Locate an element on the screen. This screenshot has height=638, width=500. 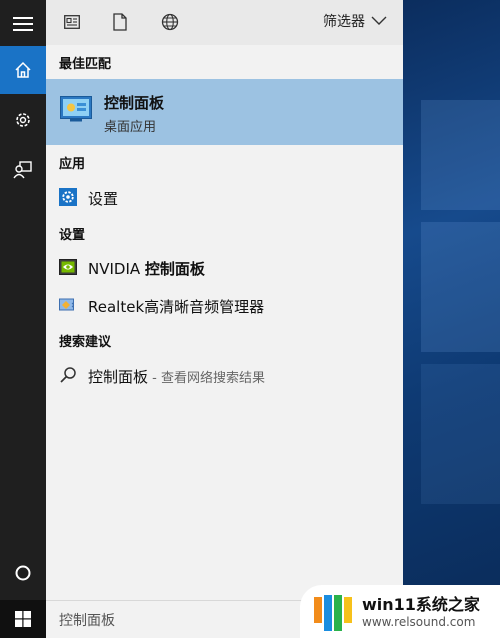
best-match-result: 控制面板 桌面应用 is located at coordinates (224, 112).